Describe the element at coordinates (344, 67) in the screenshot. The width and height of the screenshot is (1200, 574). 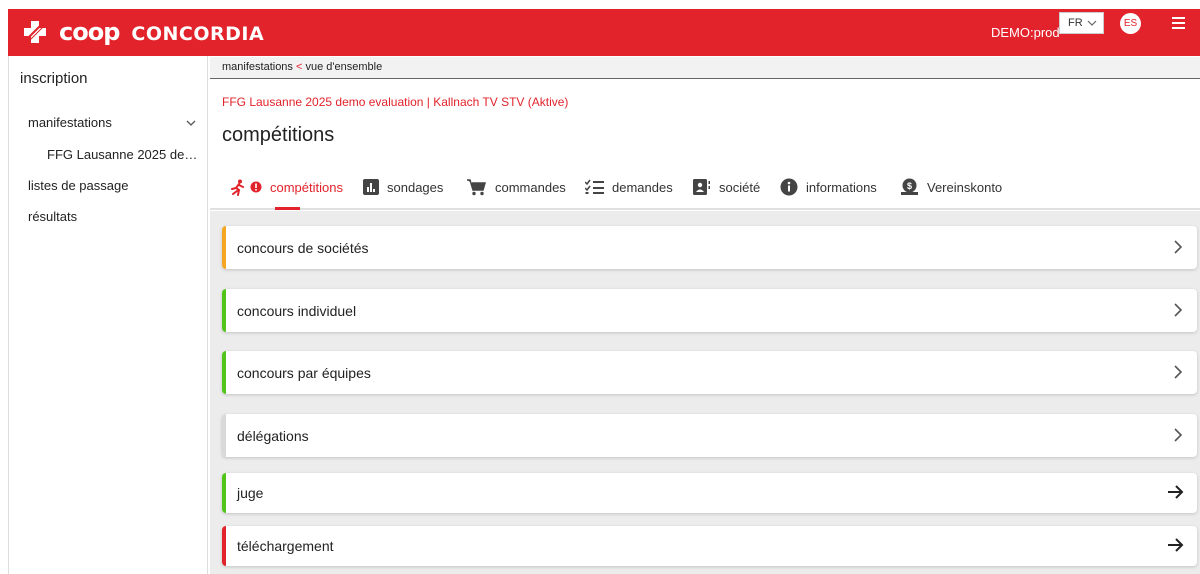
I see `breadcrumb-current: vue d'ensemble` at that location.